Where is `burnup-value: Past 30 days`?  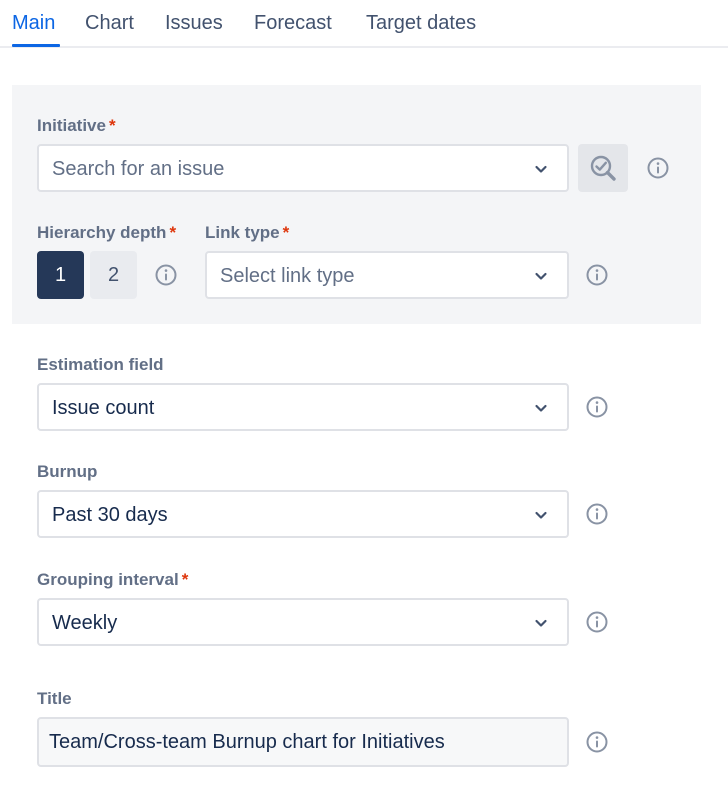
burnup-value: Past 30 days is located at coordinates (110, 515).